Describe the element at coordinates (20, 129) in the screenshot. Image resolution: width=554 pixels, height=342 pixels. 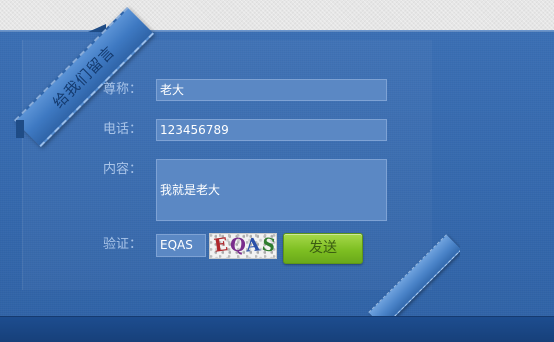
I see `ribbon-fold-left` at that location.